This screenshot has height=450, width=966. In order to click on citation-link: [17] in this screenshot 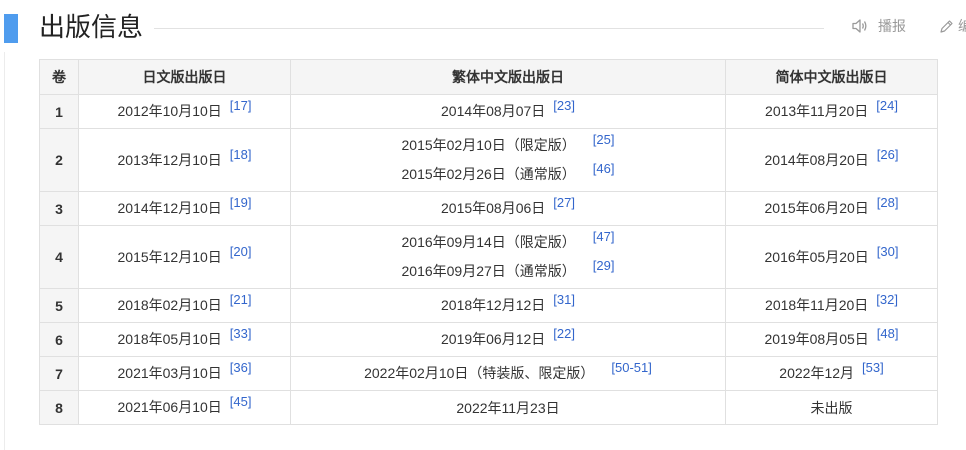, I will do `click(241, 105)`.